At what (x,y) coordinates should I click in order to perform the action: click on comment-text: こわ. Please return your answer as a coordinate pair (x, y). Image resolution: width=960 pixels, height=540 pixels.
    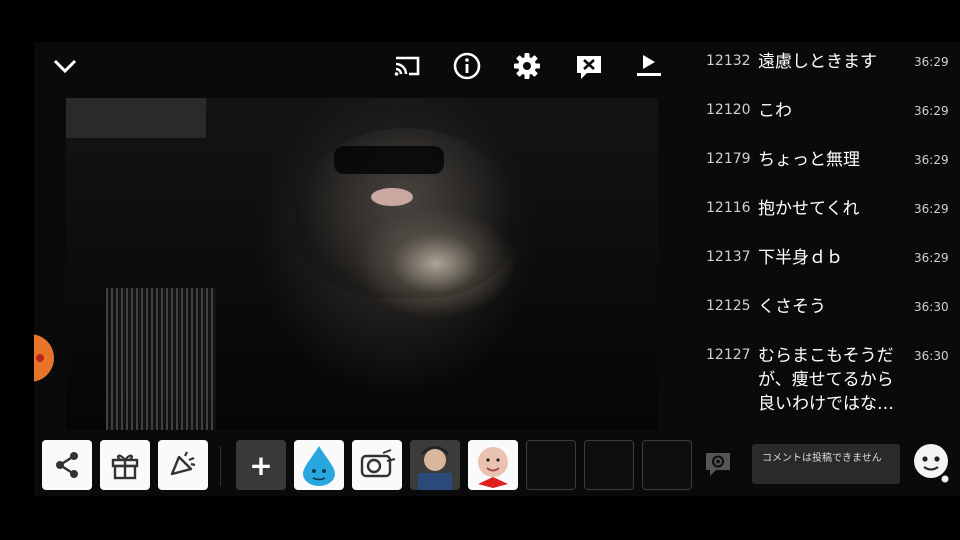
    Looking at the image, I should click on (775, 111).